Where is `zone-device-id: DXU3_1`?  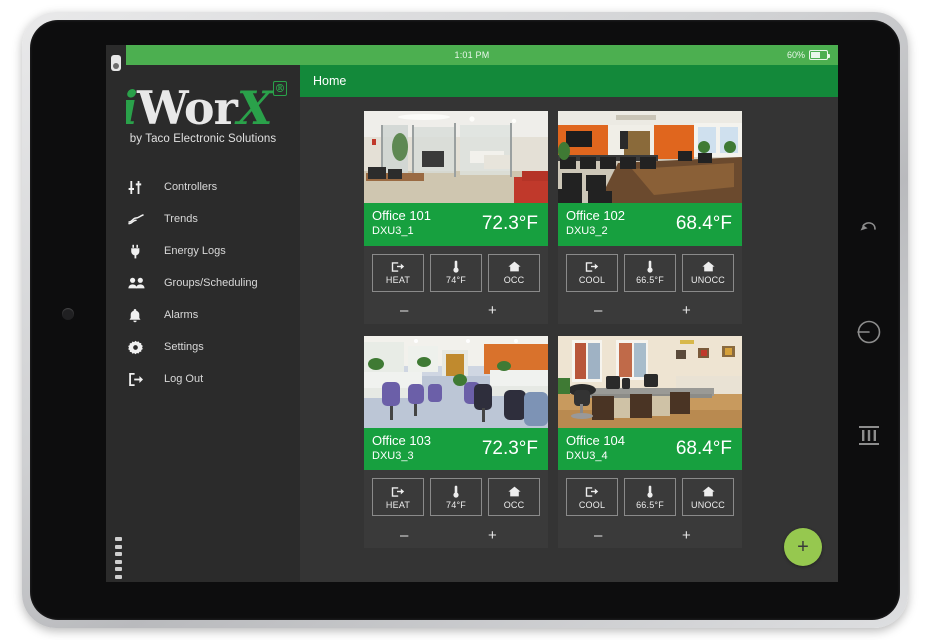 zone-device-id: DXU3_1 is located at coordinates (393, 230).